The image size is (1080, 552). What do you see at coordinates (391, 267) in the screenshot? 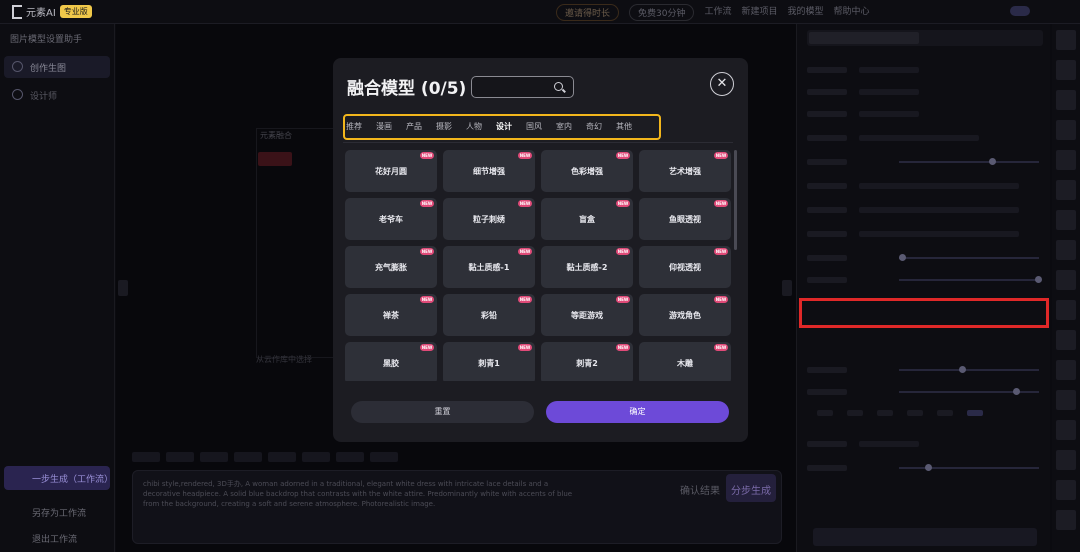
I see `model-card: 充气膨胀 NEW` at bounding box center [391, 267].